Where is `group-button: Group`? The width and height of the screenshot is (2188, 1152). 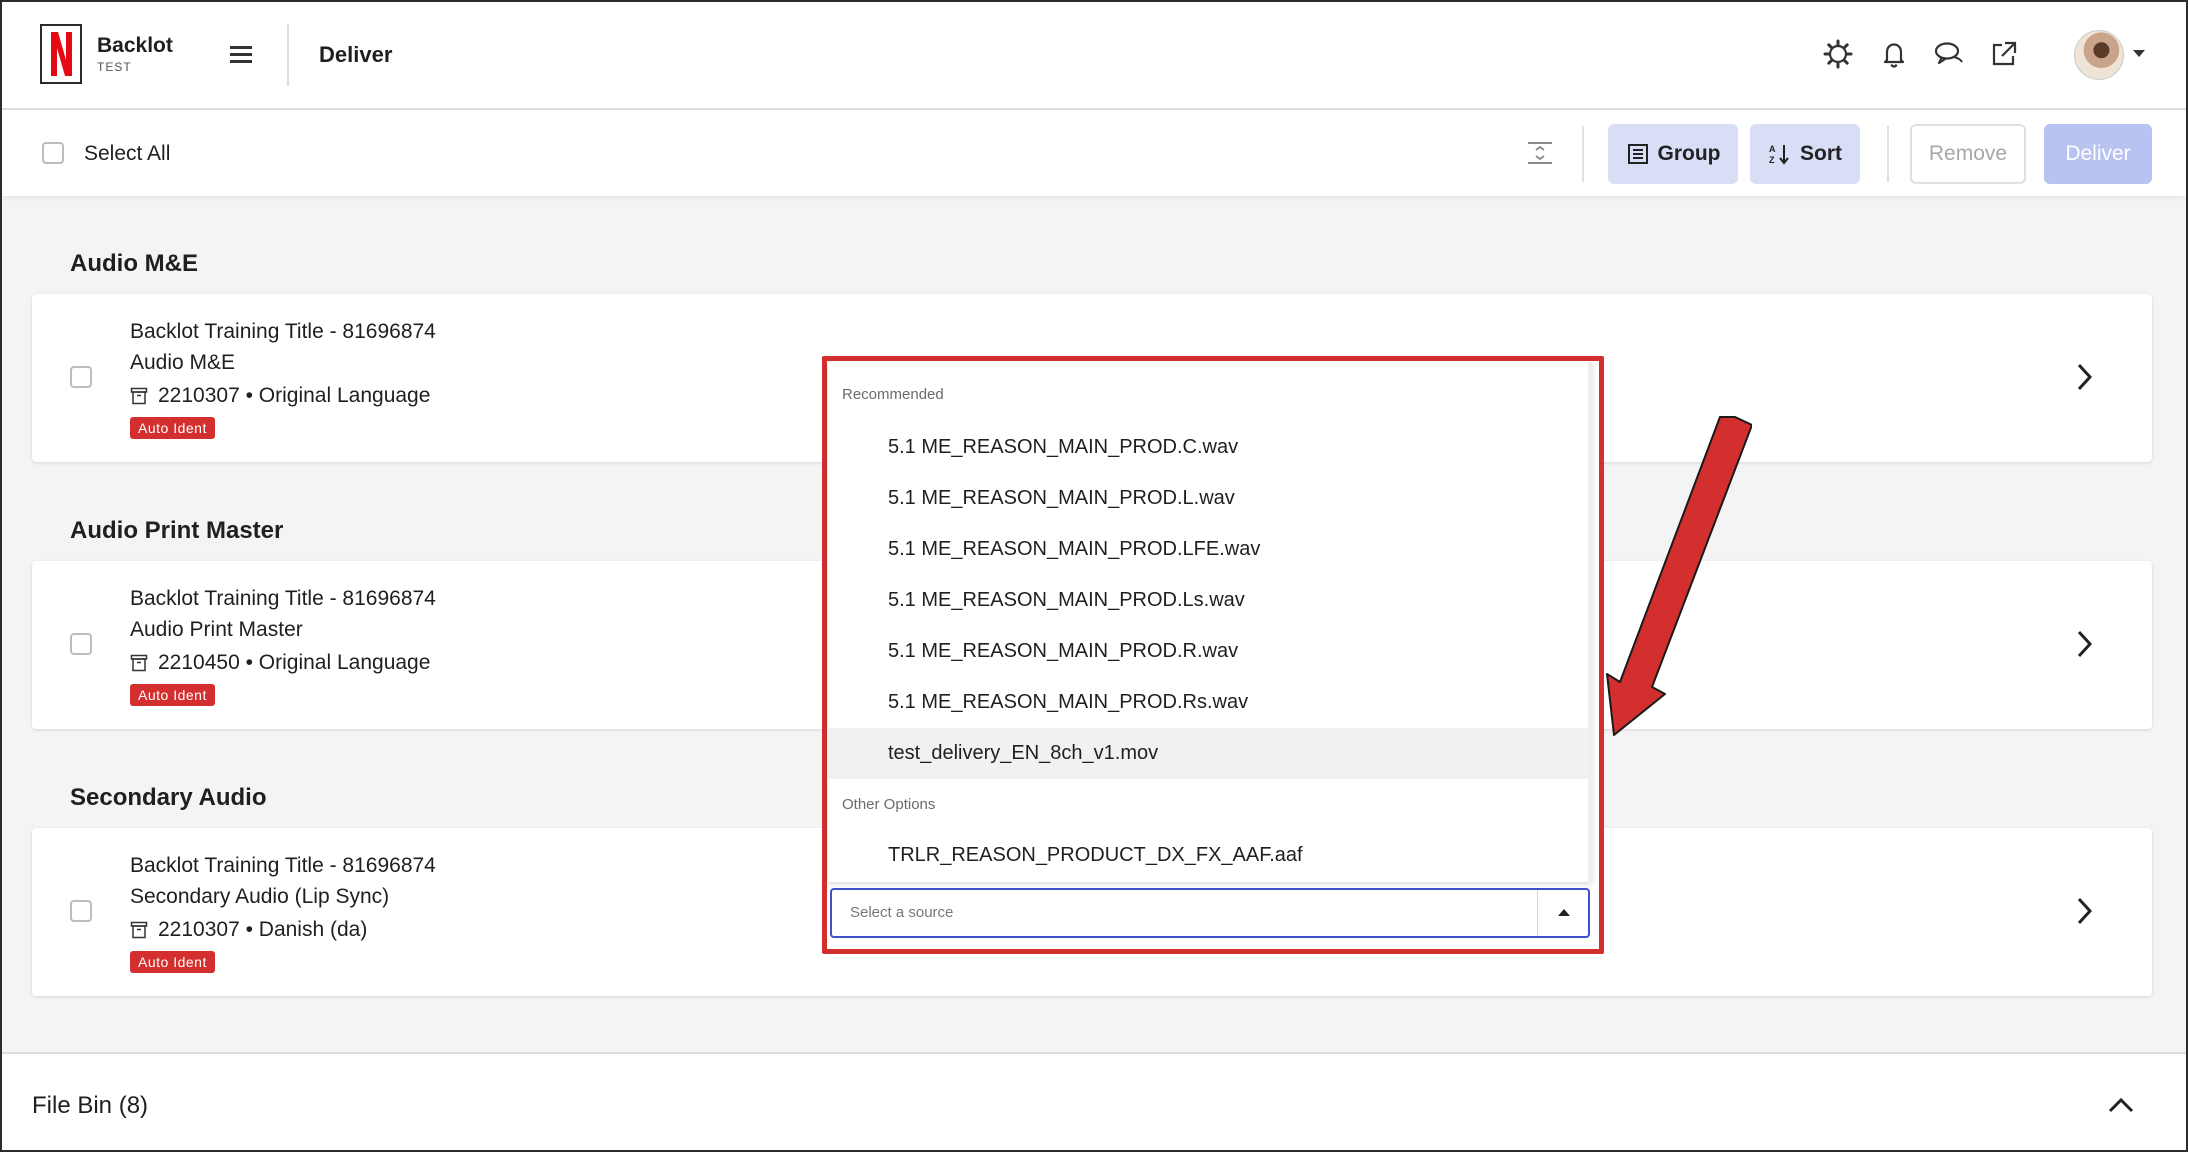 group-button: Group is located at coordinates (1673, 154).